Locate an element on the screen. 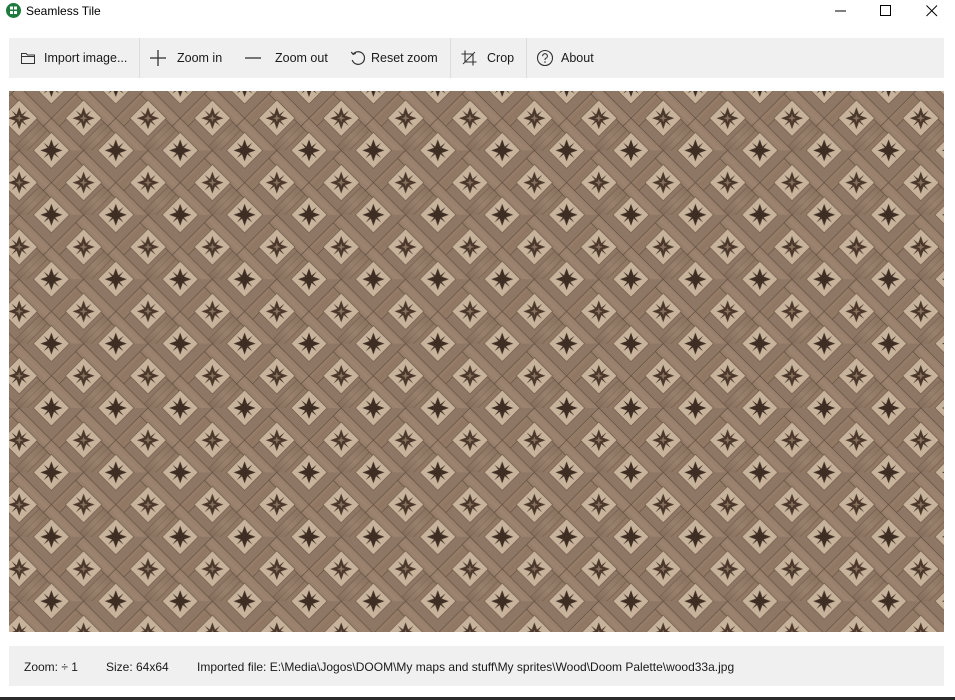 This screenshot has height=700, width=955. minimize-button is located at coordinates (841, 11).